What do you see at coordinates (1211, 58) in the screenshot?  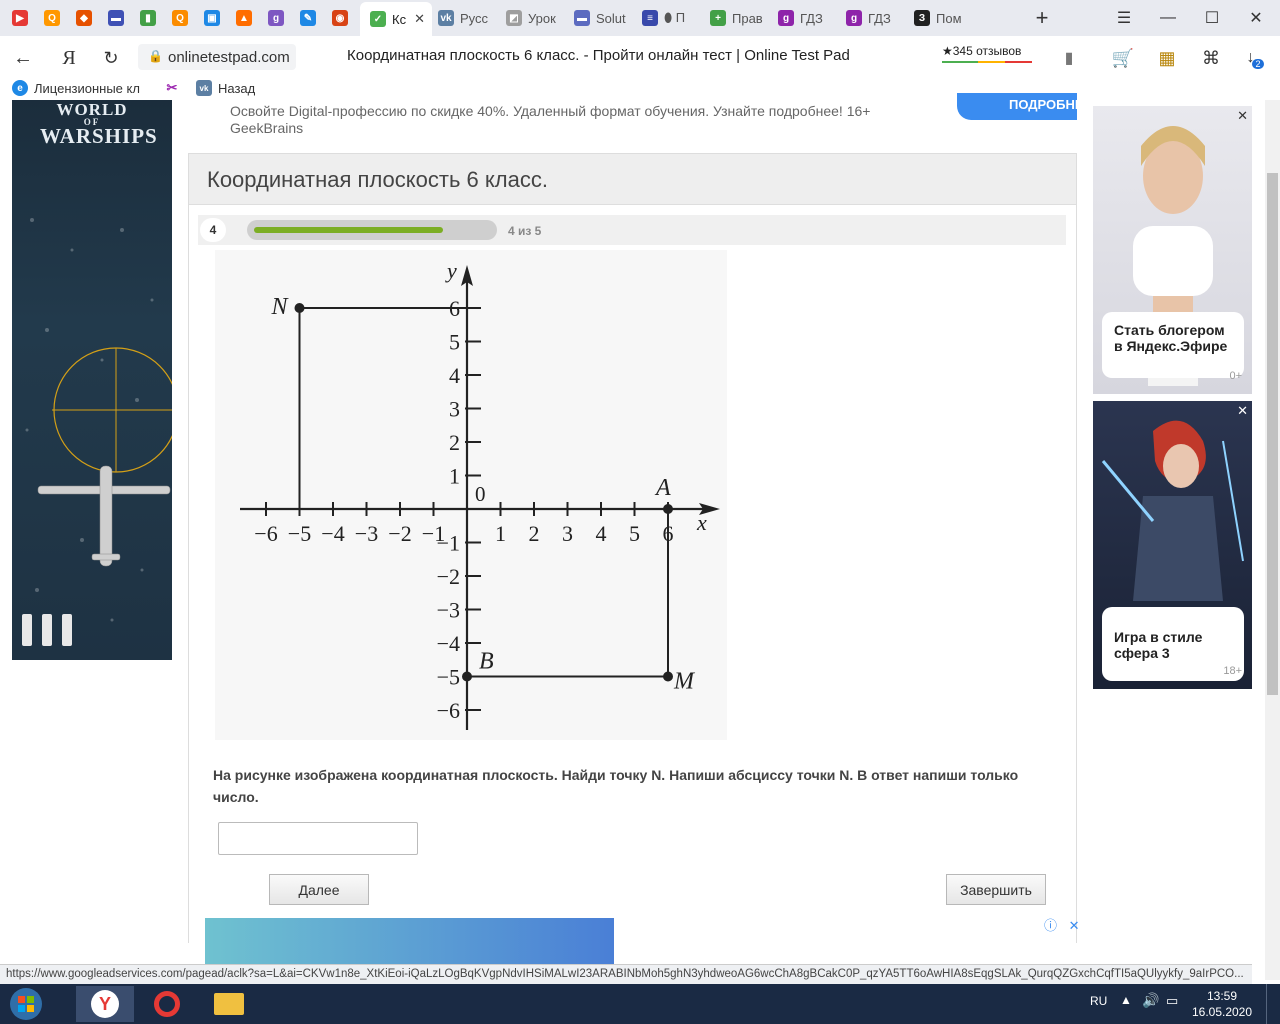 I see `translate-icon: ⌘` at bounding box center [1211, 58].